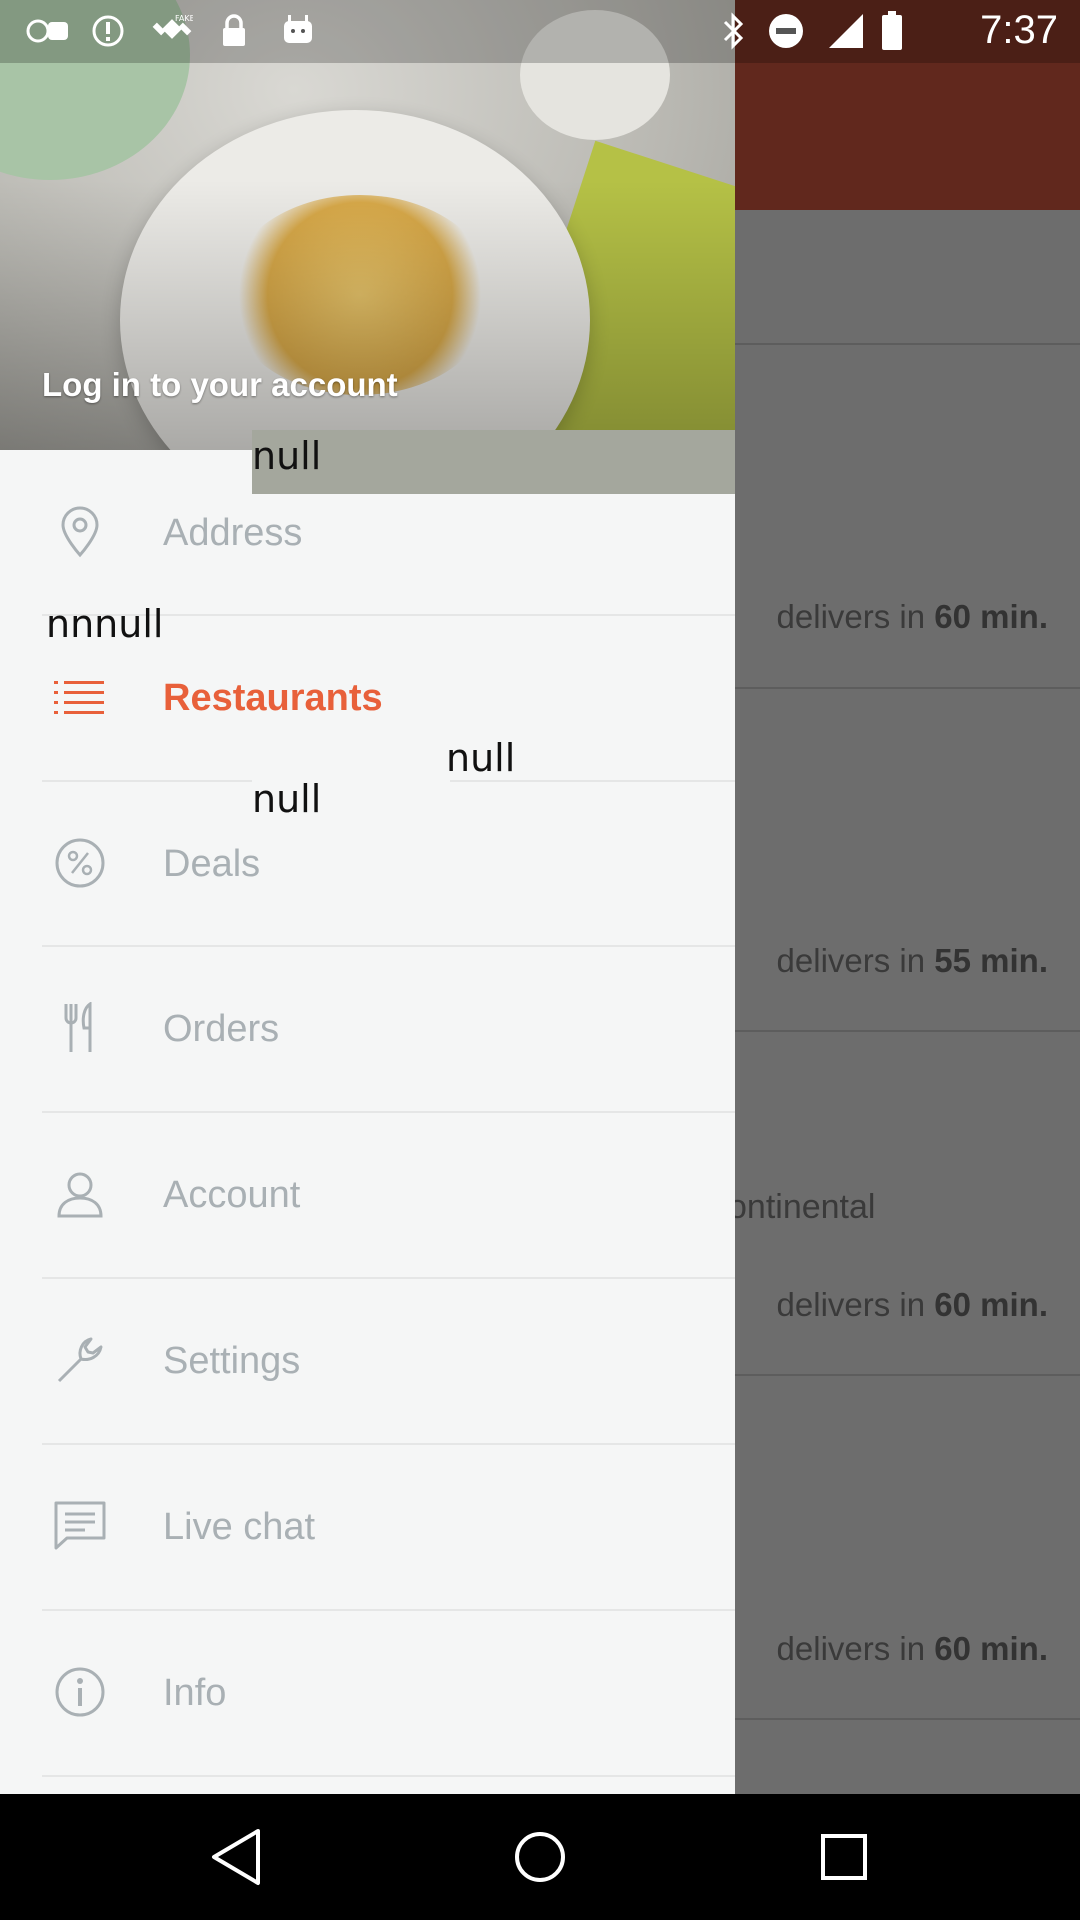 This screenshot has height=1920, width=1080. I want to click on fork-knife-icon, so click(80, 1028).